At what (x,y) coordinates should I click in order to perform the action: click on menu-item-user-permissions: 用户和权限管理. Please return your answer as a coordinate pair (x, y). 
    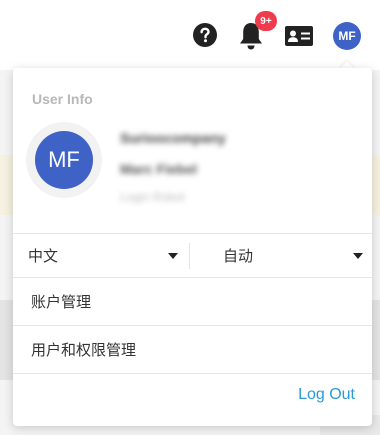
    Looking at the image, I should click on (192, 349).